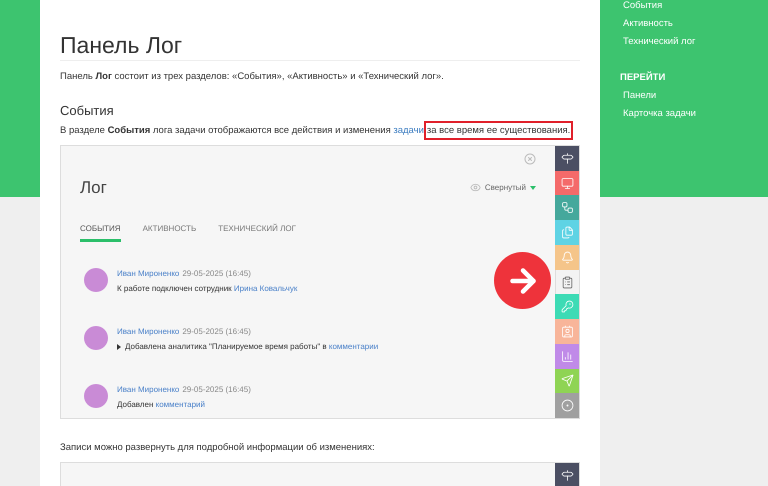 The height and width of the screenshot is (486, 768). I want to click on circle-icon, so click(567, 405).